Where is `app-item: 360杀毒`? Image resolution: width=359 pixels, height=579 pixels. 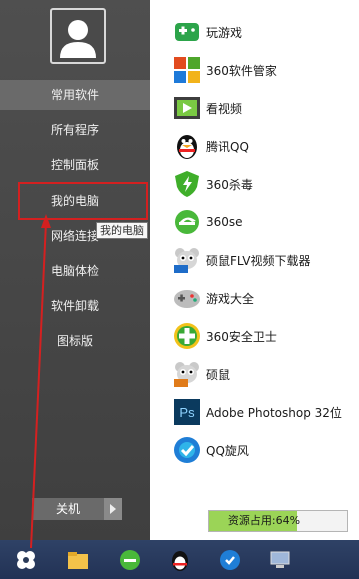
app-item: 360杀毒 is located at coordinates (212, 184).